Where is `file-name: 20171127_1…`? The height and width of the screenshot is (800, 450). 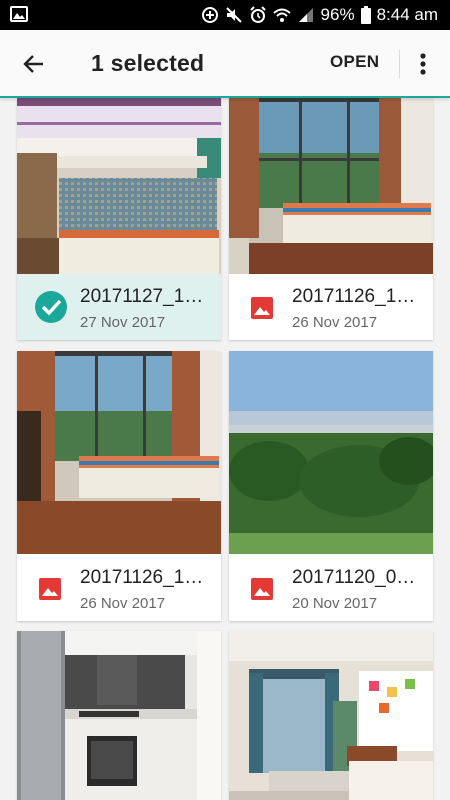
file-name: 20171127_1… is located at coordinates (142, 296).